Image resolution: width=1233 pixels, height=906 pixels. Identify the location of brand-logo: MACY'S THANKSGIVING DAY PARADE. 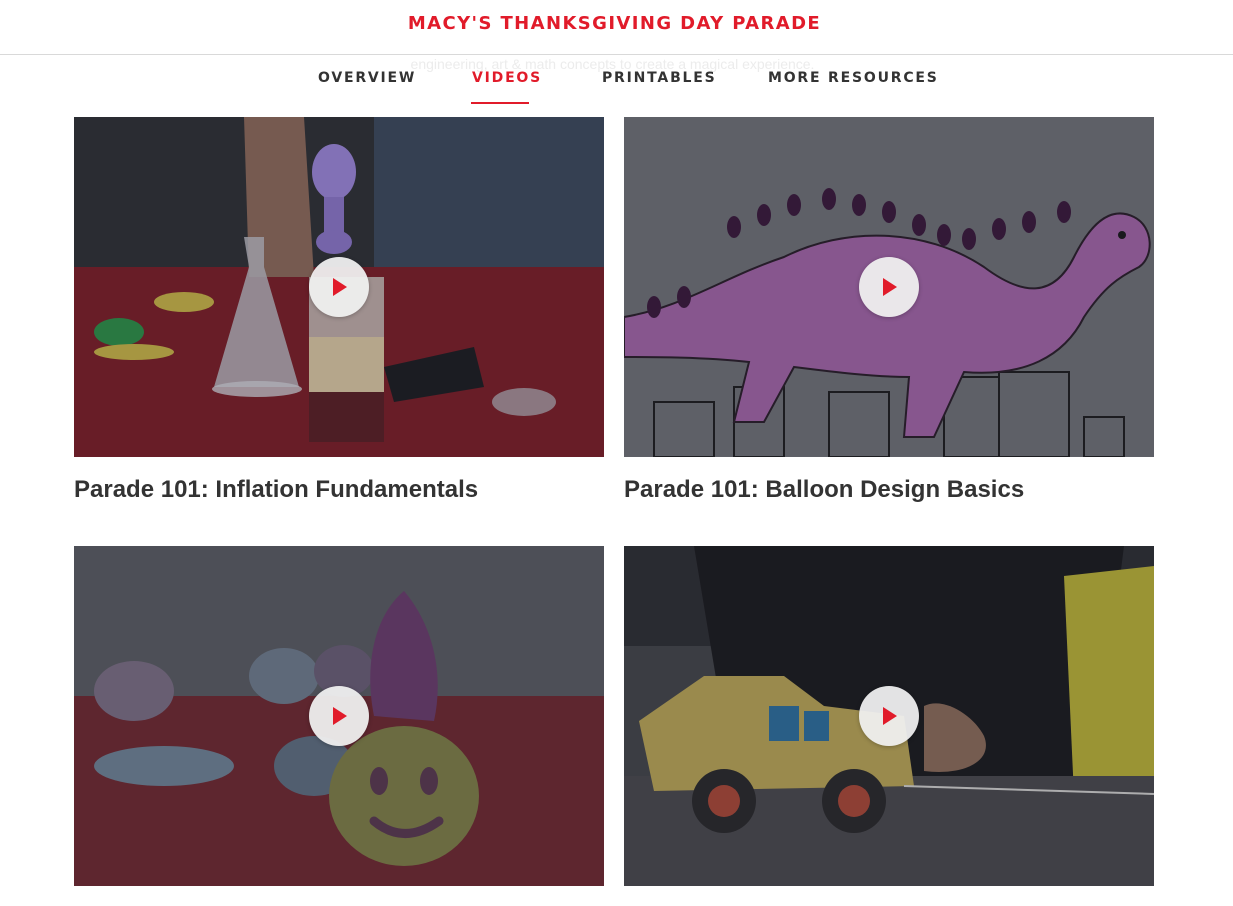
(614, 23).